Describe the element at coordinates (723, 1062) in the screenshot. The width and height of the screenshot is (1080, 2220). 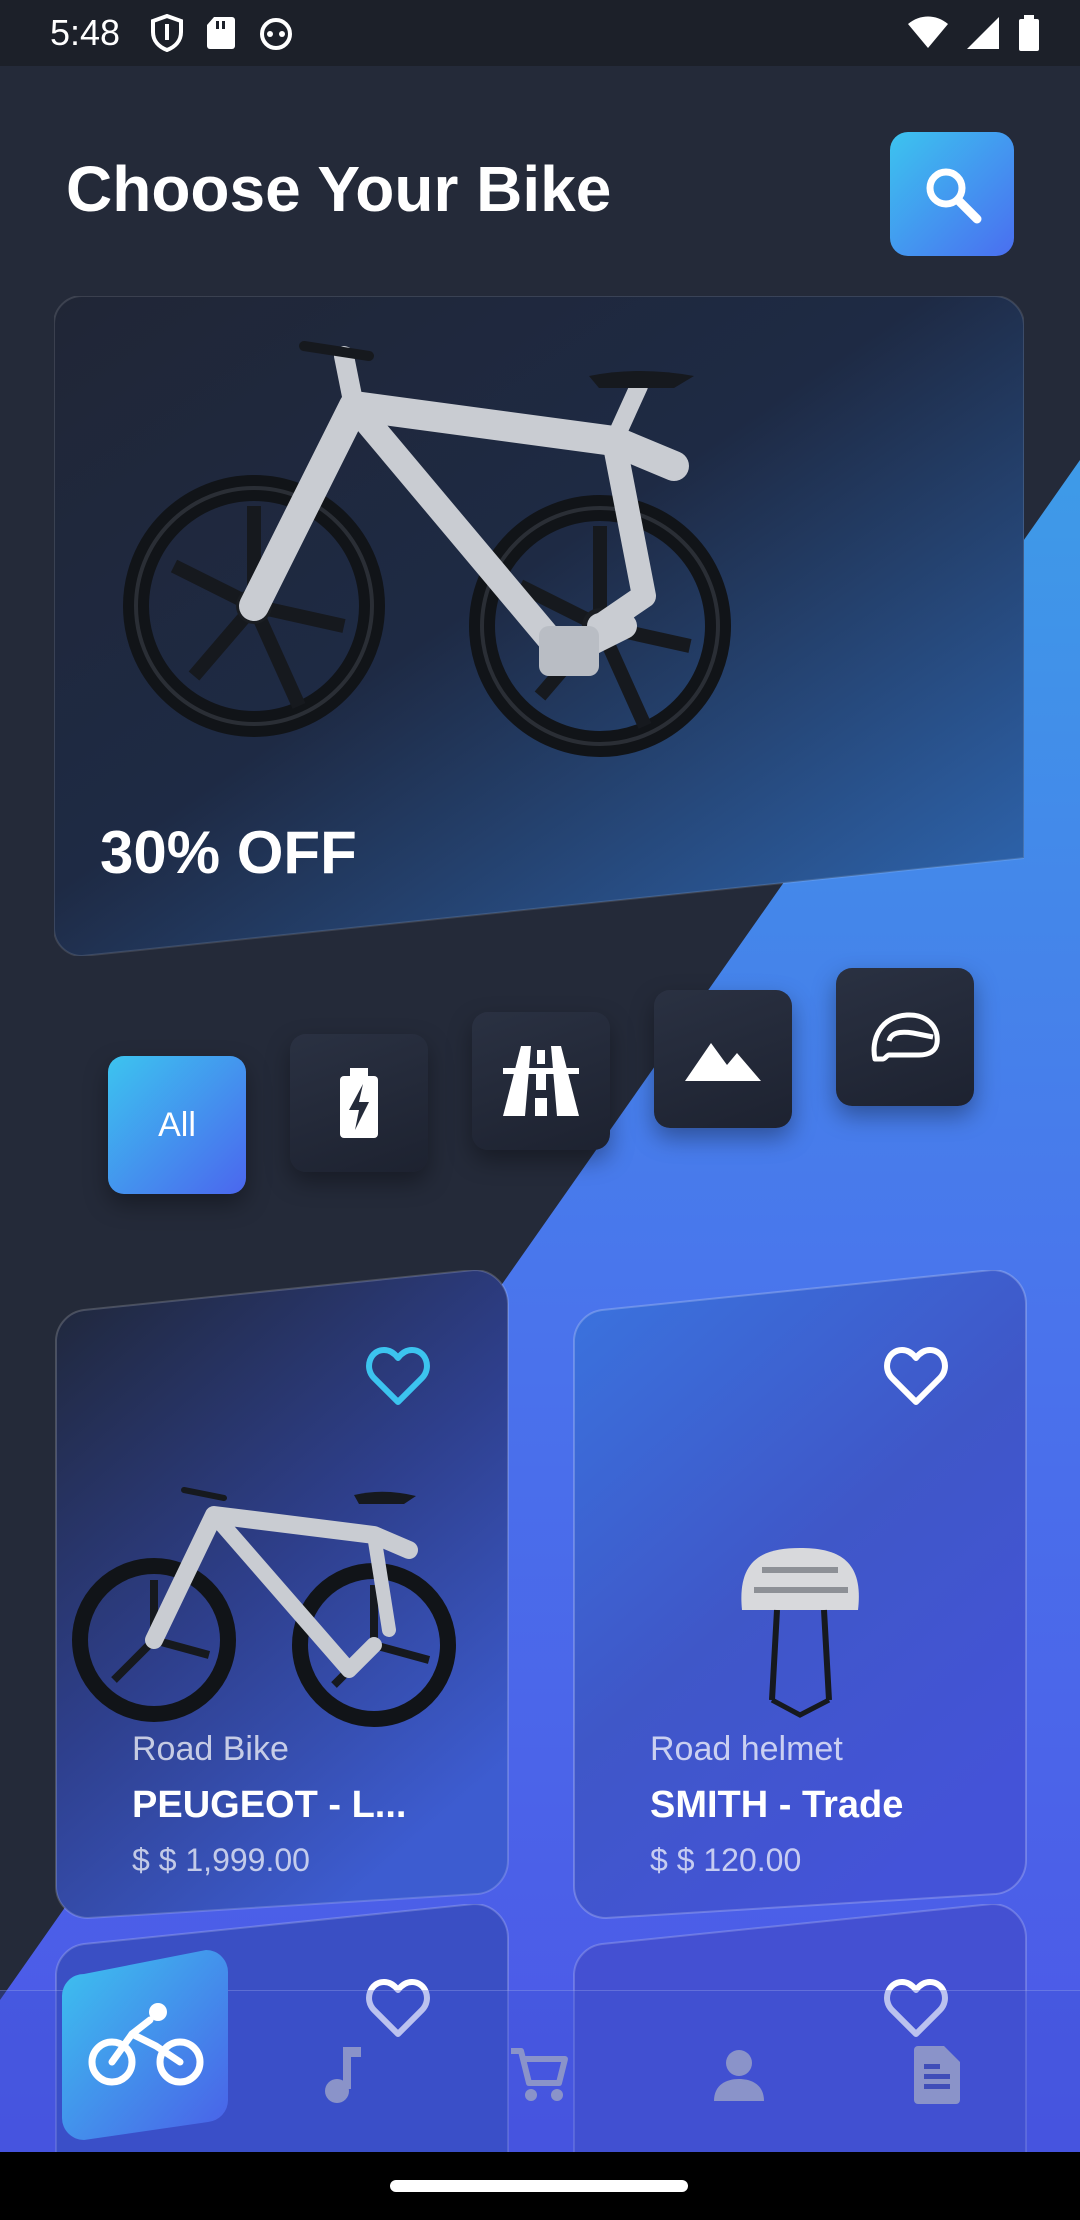
I see `mountain-icon` at that location.